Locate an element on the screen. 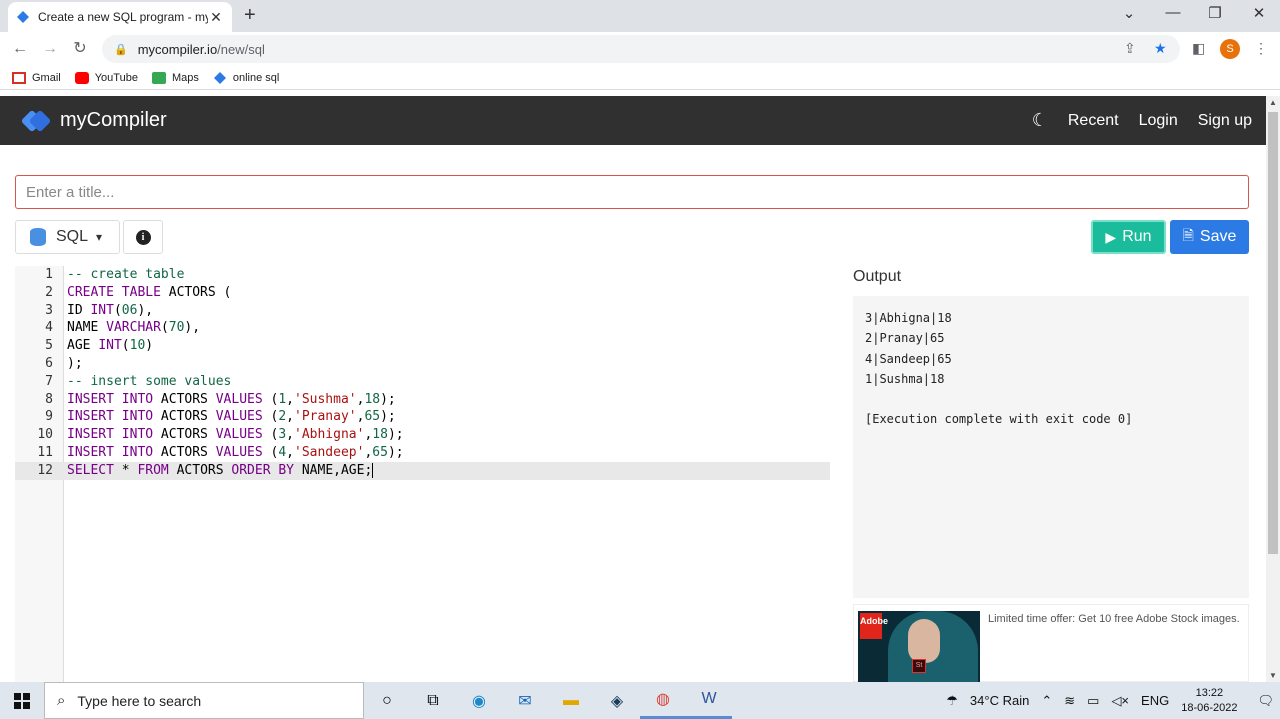 The image size is (1280, 719). notifications-icon: 🗨 is located at coordinates (1265, 701).